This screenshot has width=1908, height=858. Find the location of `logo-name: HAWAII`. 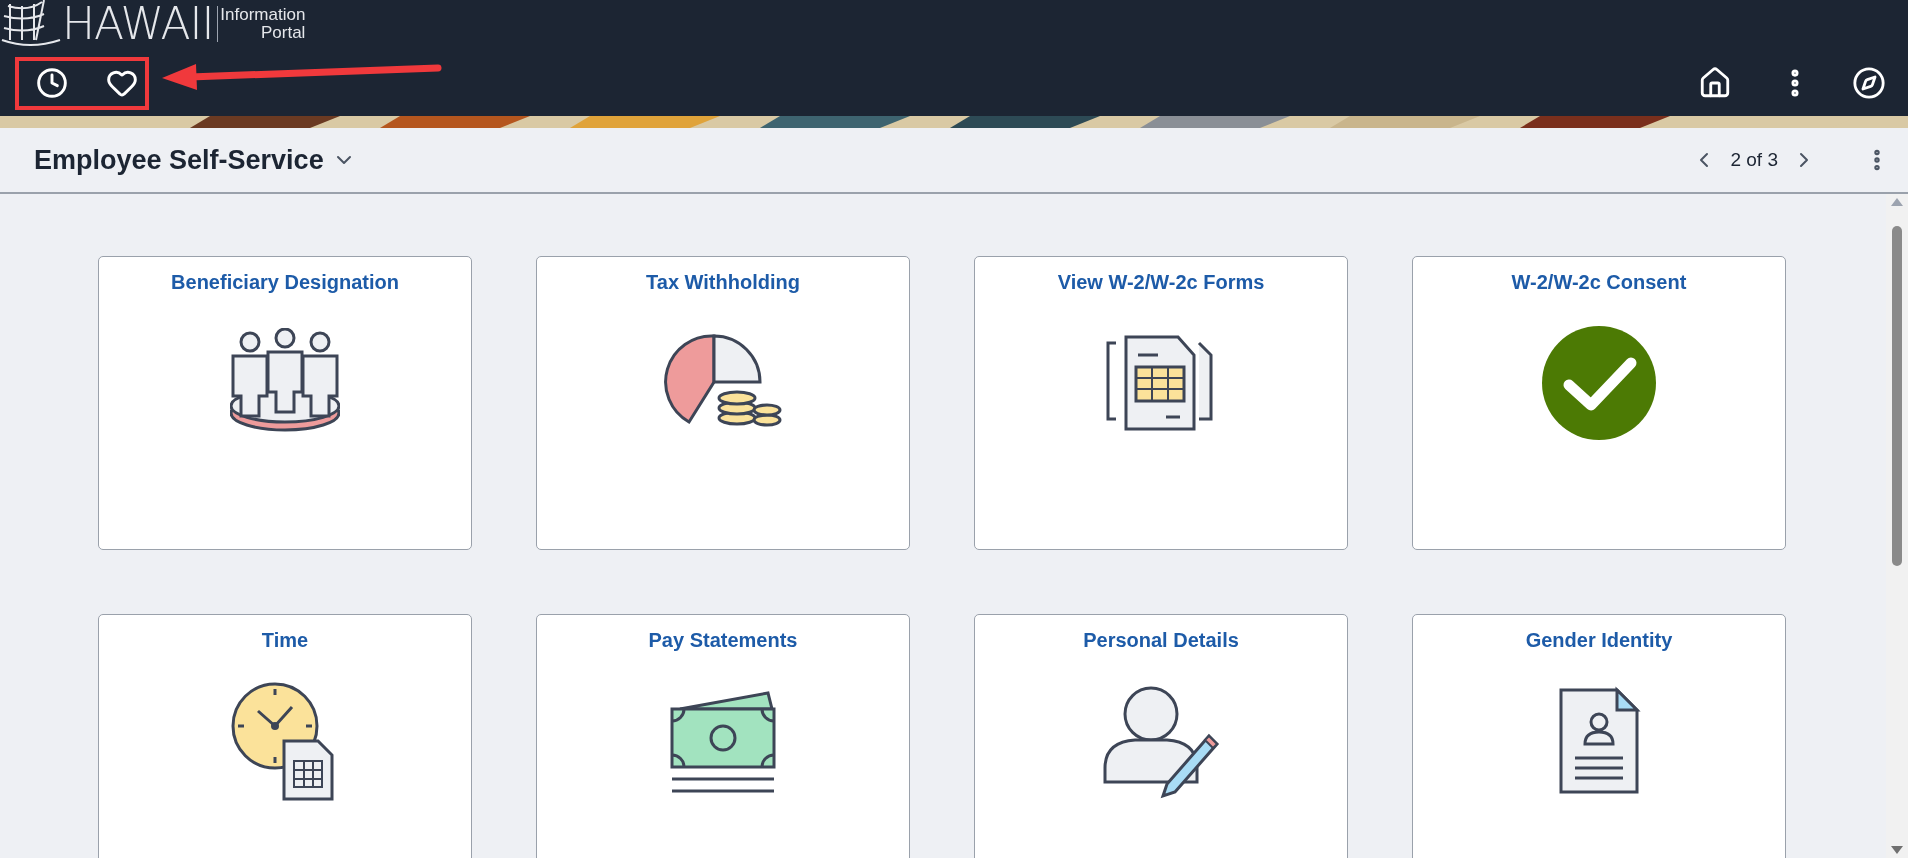

logo-name: HAWAII is located at coordinates (138, 24).